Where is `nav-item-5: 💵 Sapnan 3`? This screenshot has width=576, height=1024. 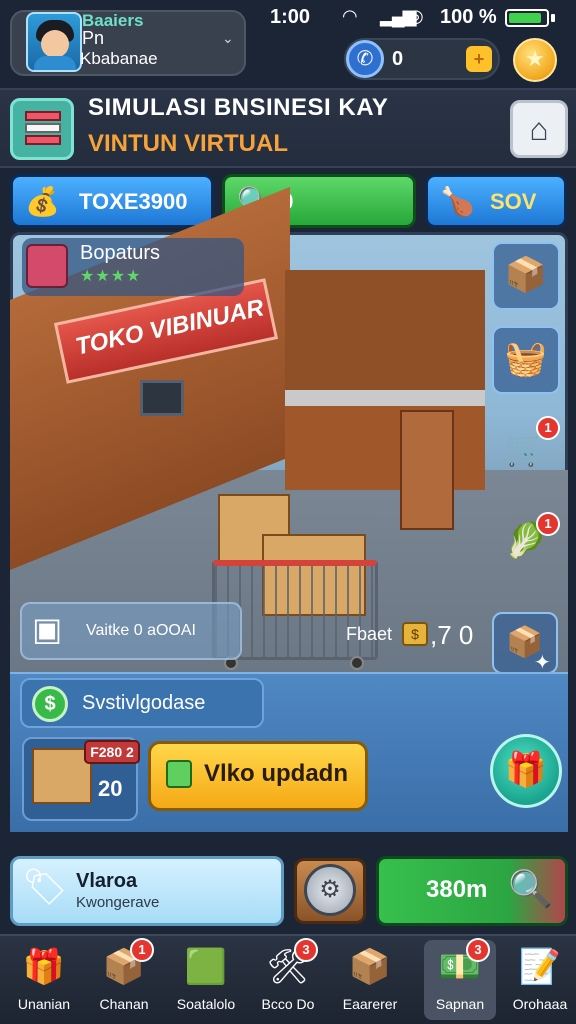
nav-item-5: 💵 Sapnan 3 is located at coordinates (460, 979).